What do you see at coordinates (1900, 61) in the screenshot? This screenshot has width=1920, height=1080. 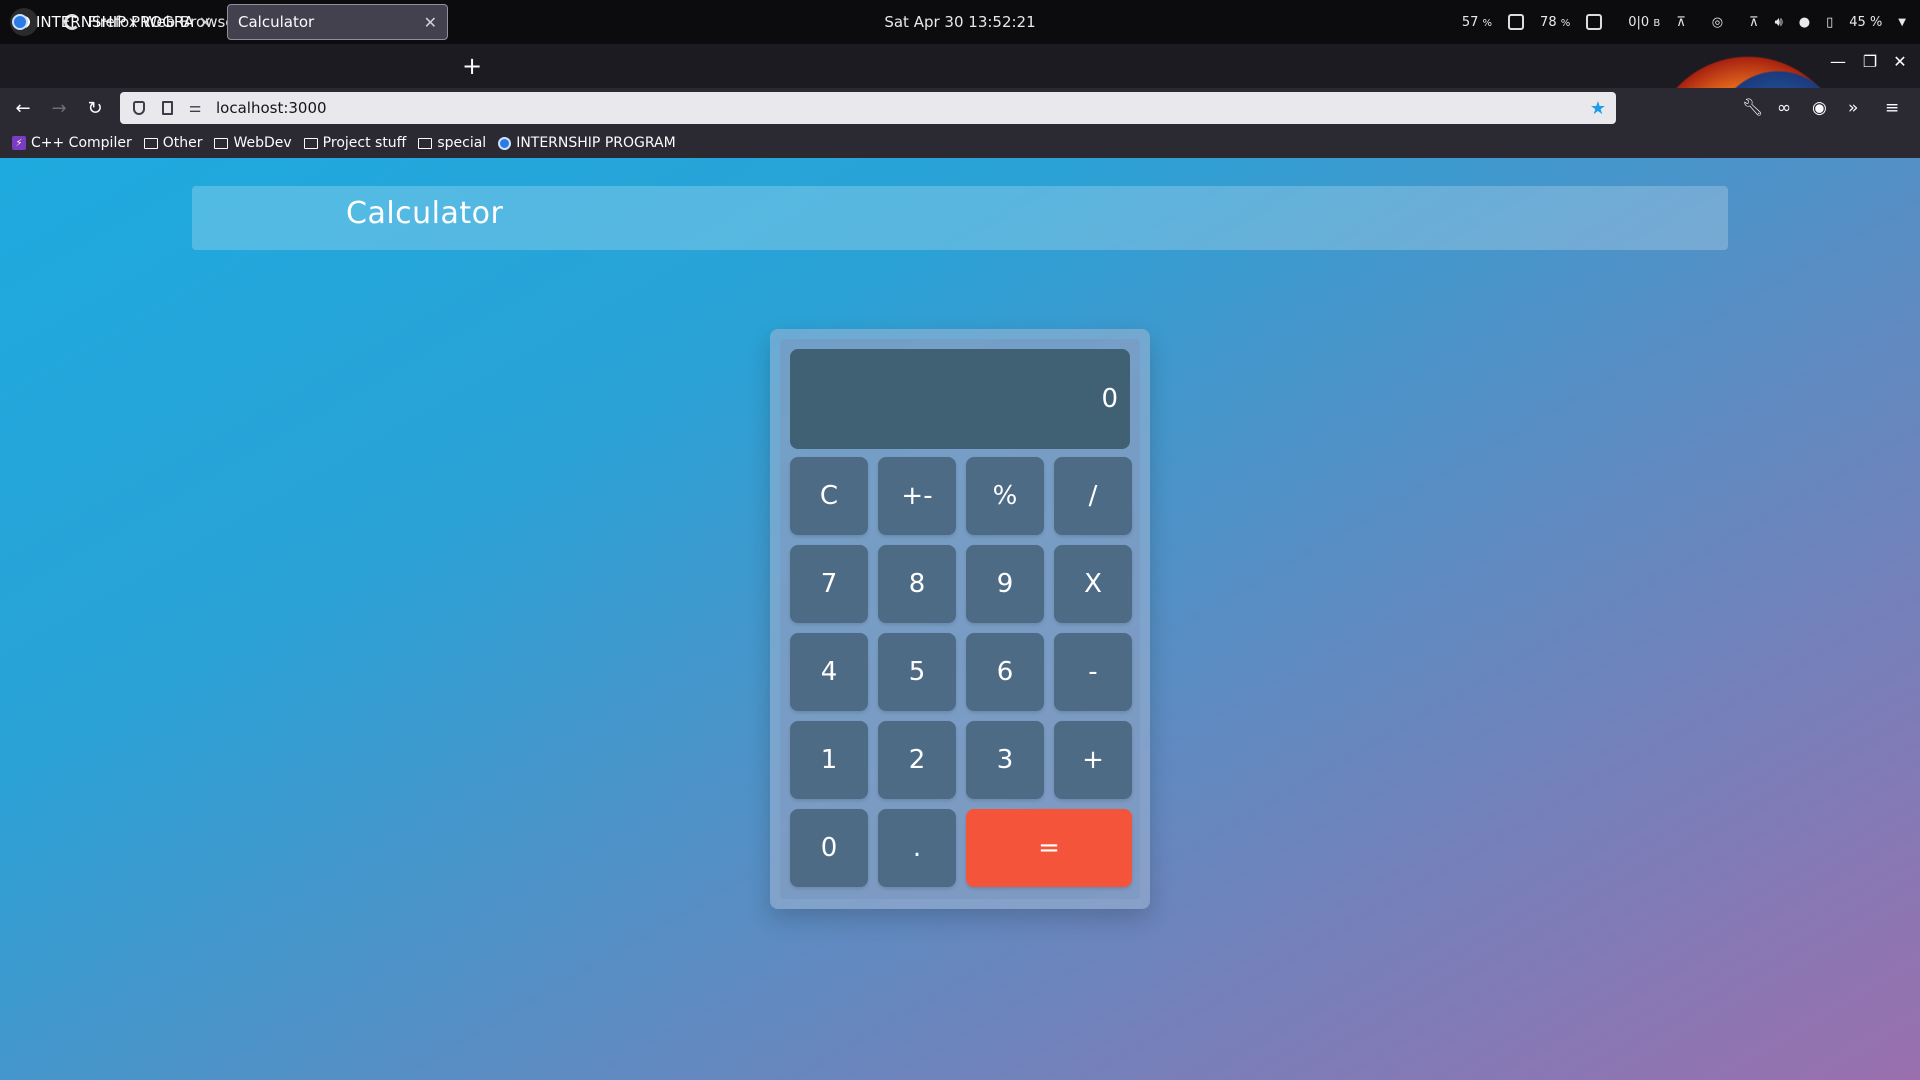 I see `close-window-button: ✕` at bounding box center [1900, 61].